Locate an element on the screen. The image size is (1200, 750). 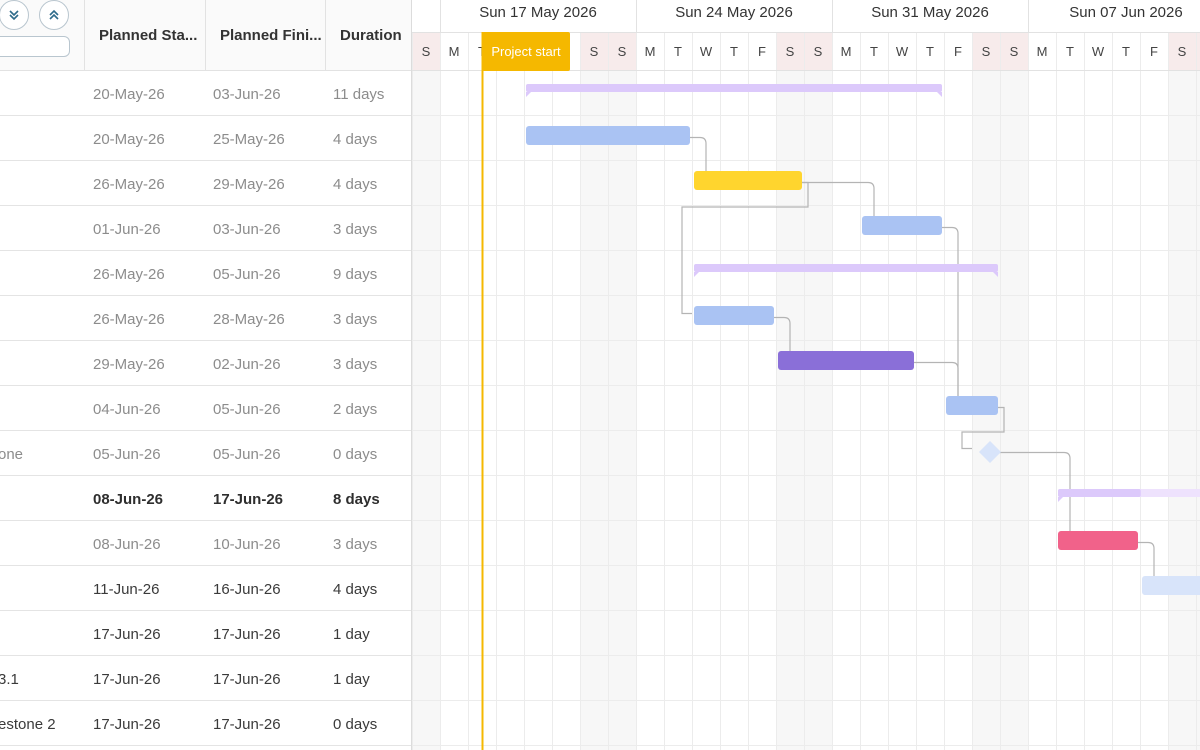
table-row: estone 2 17-Jun-26 17-Jun-26 0 days is located at coordinates (205, 723).